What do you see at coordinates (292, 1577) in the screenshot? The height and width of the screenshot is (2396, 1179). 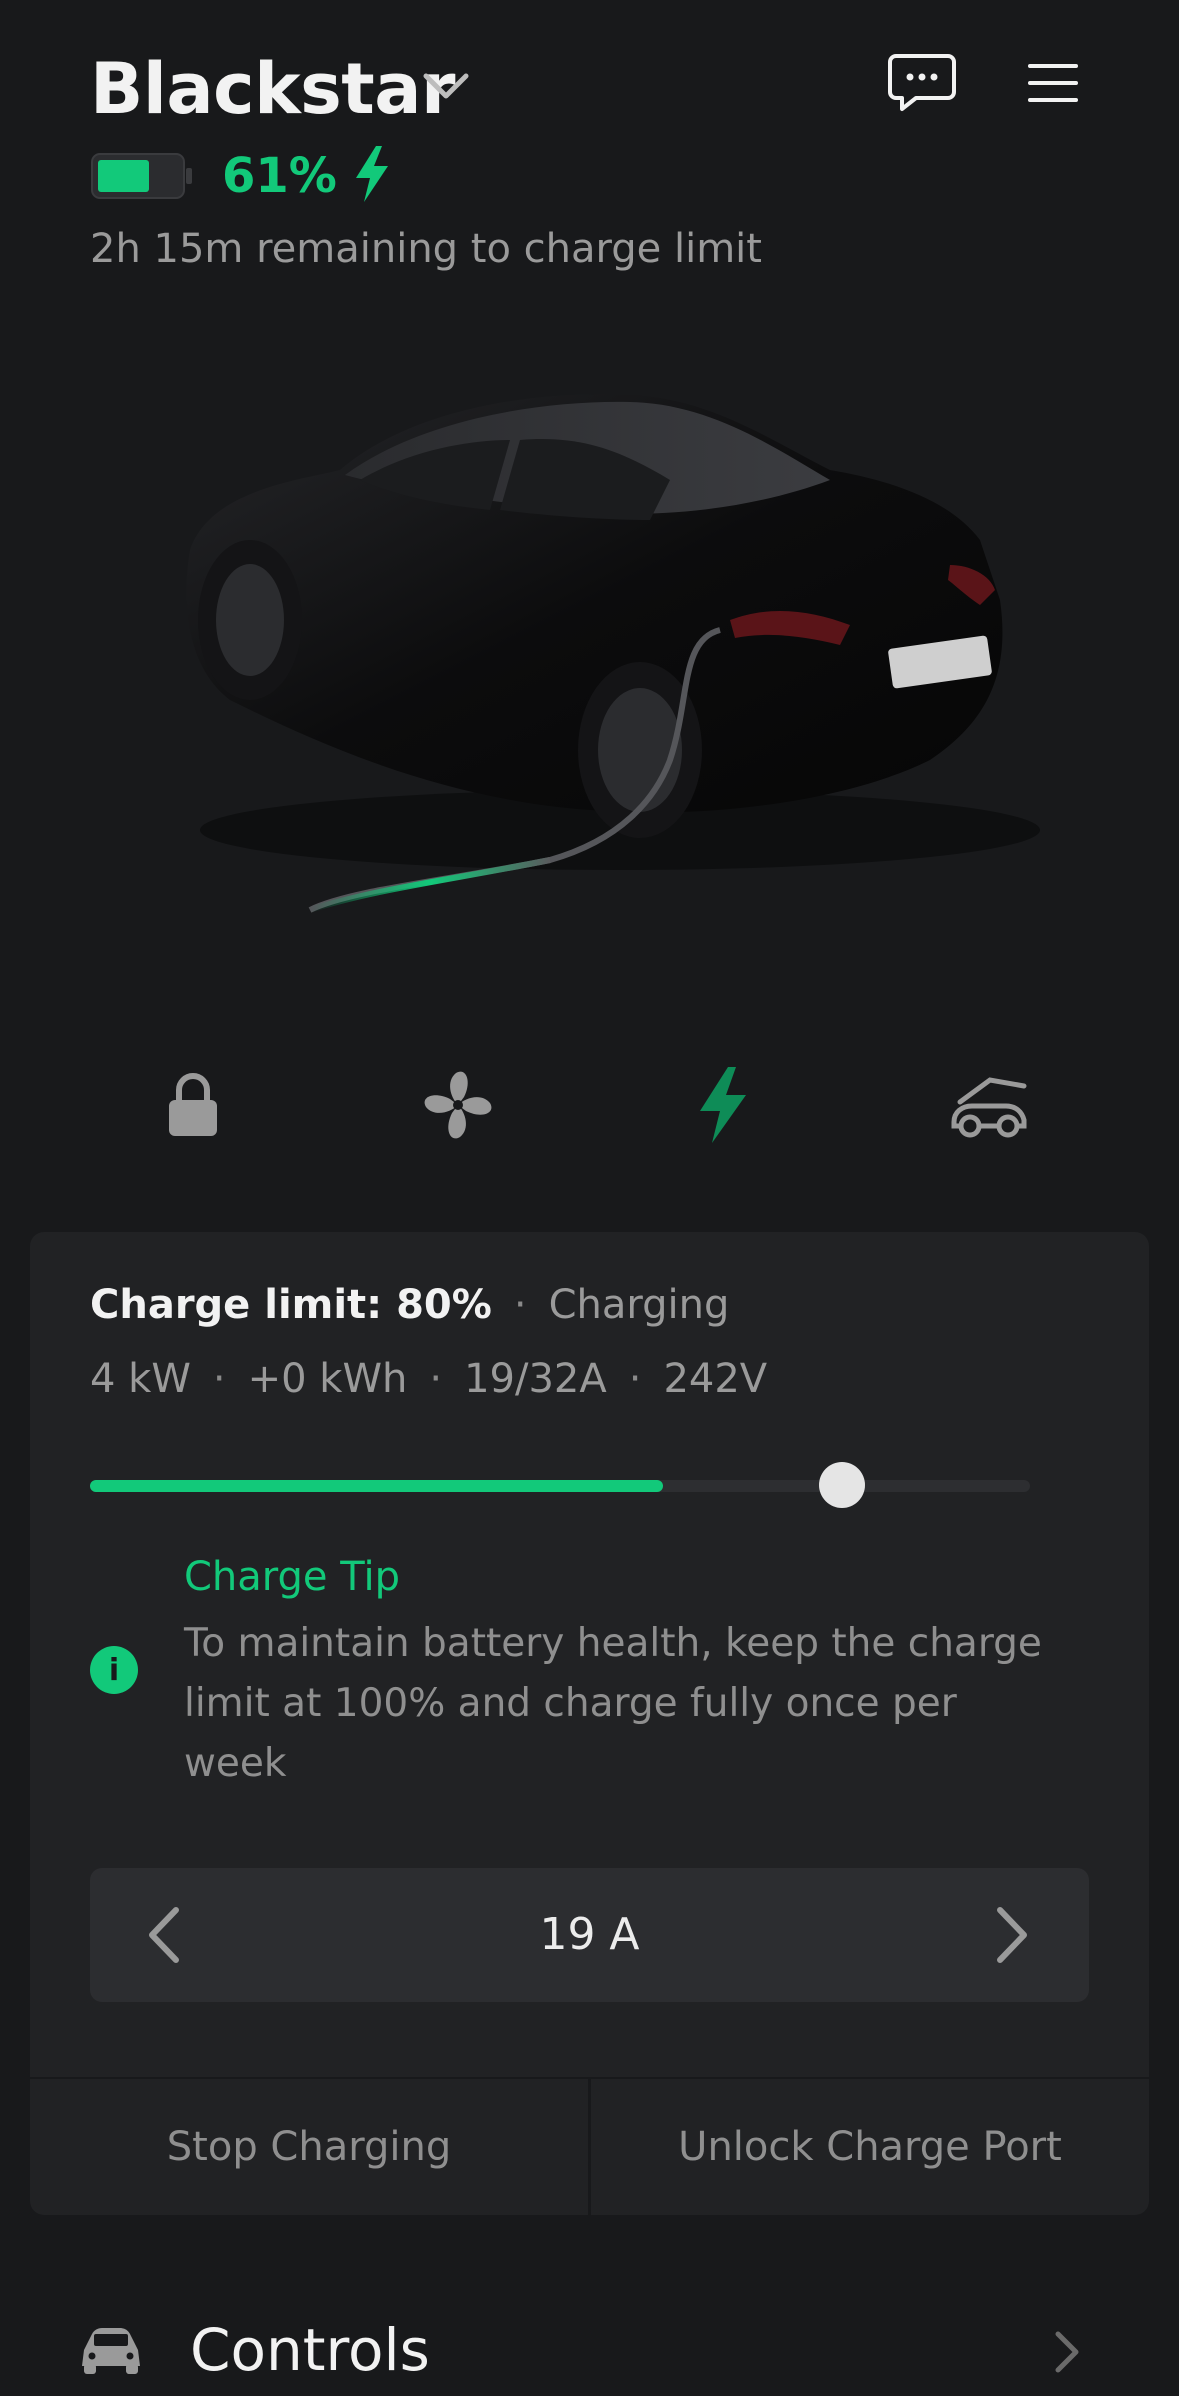 I see `charge-tip-title: Charge Tip` at bounding box center [292, 1577].